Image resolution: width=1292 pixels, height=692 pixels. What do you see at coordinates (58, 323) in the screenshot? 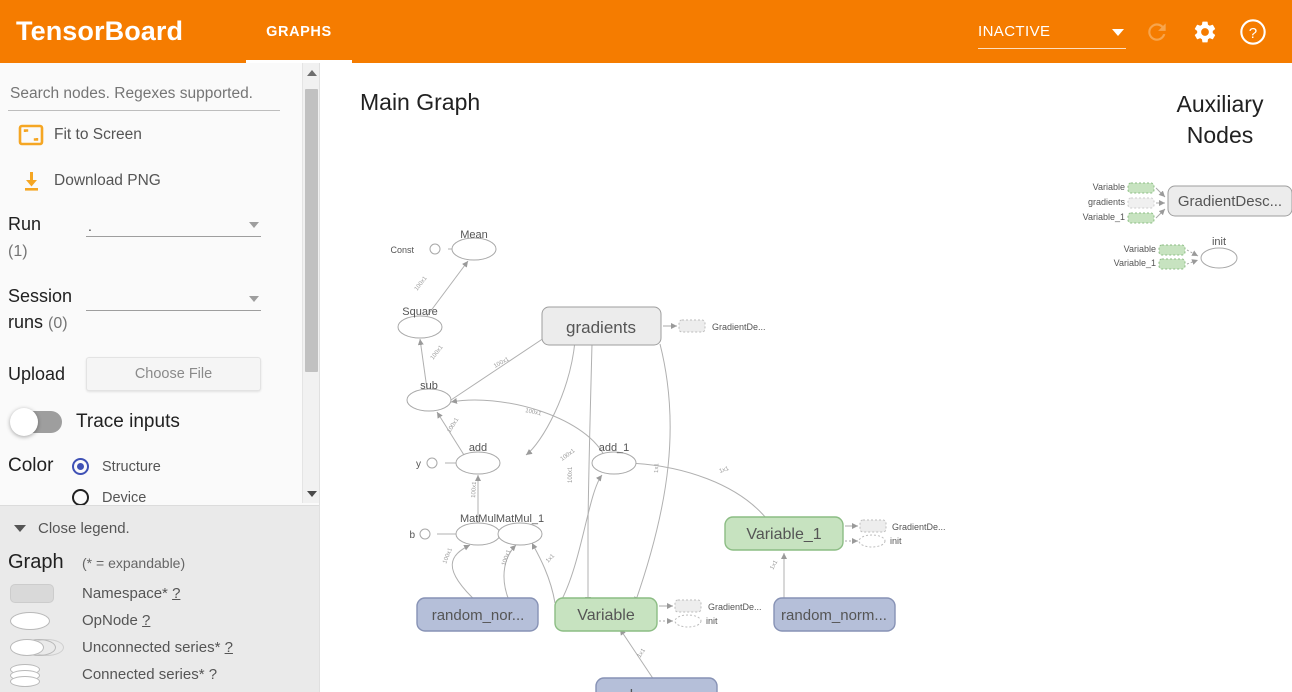
I see `session-runs-count: (0)` at bounding box center [58, 323].